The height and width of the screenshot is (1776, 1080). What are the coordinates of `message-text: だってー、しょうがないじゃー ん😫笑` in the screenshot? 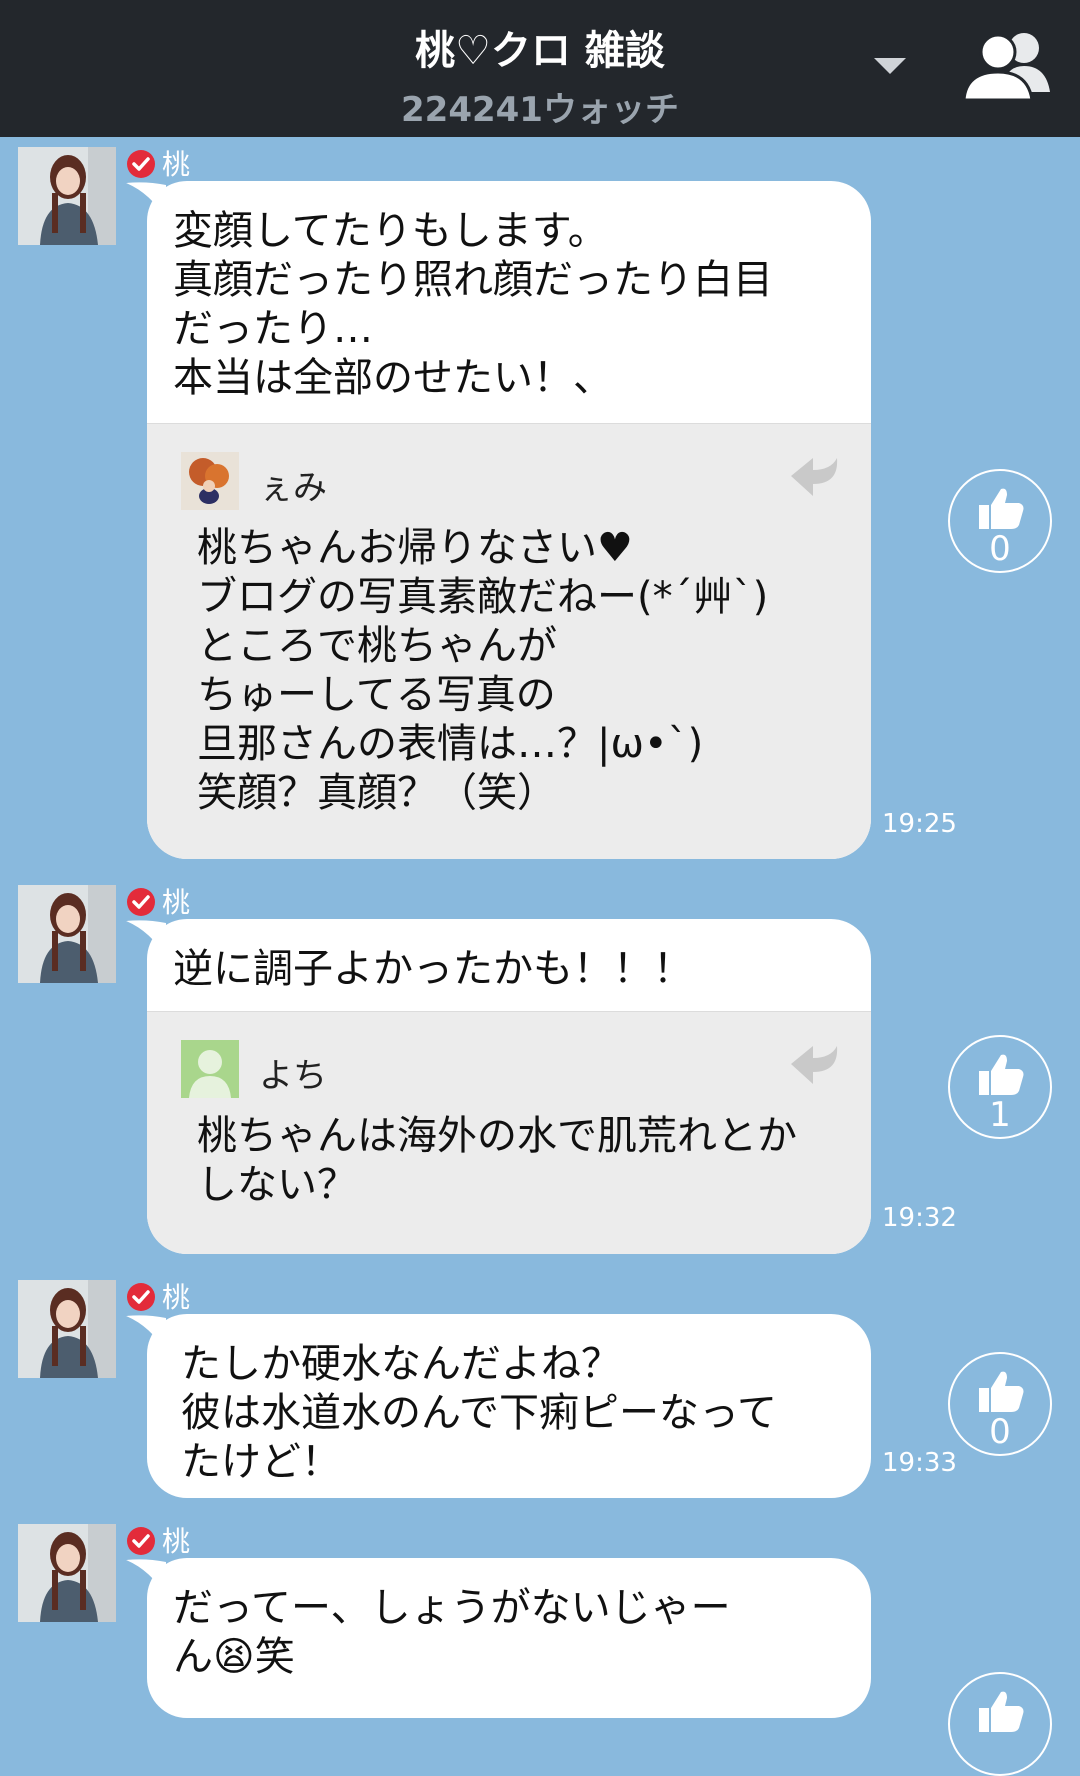 It's located at (452, 1632).